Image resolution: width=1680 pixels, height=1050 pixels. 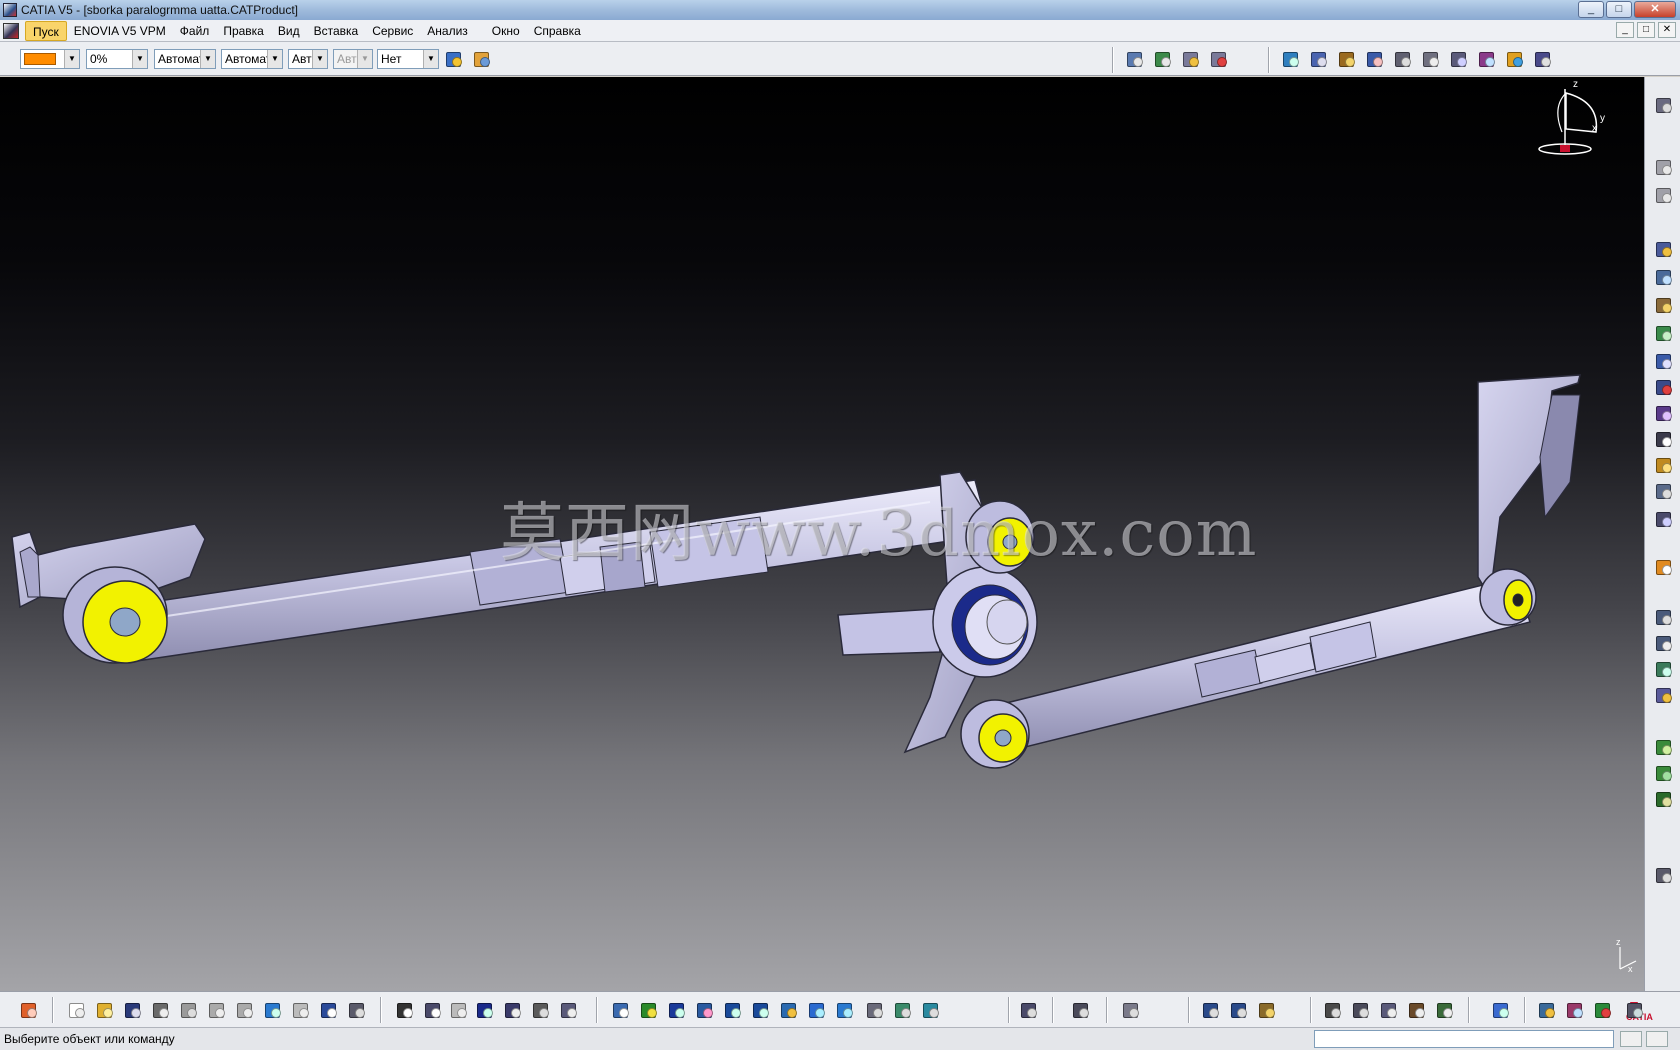 I want to click on snap-icon, so click(x=1444, y=1010).